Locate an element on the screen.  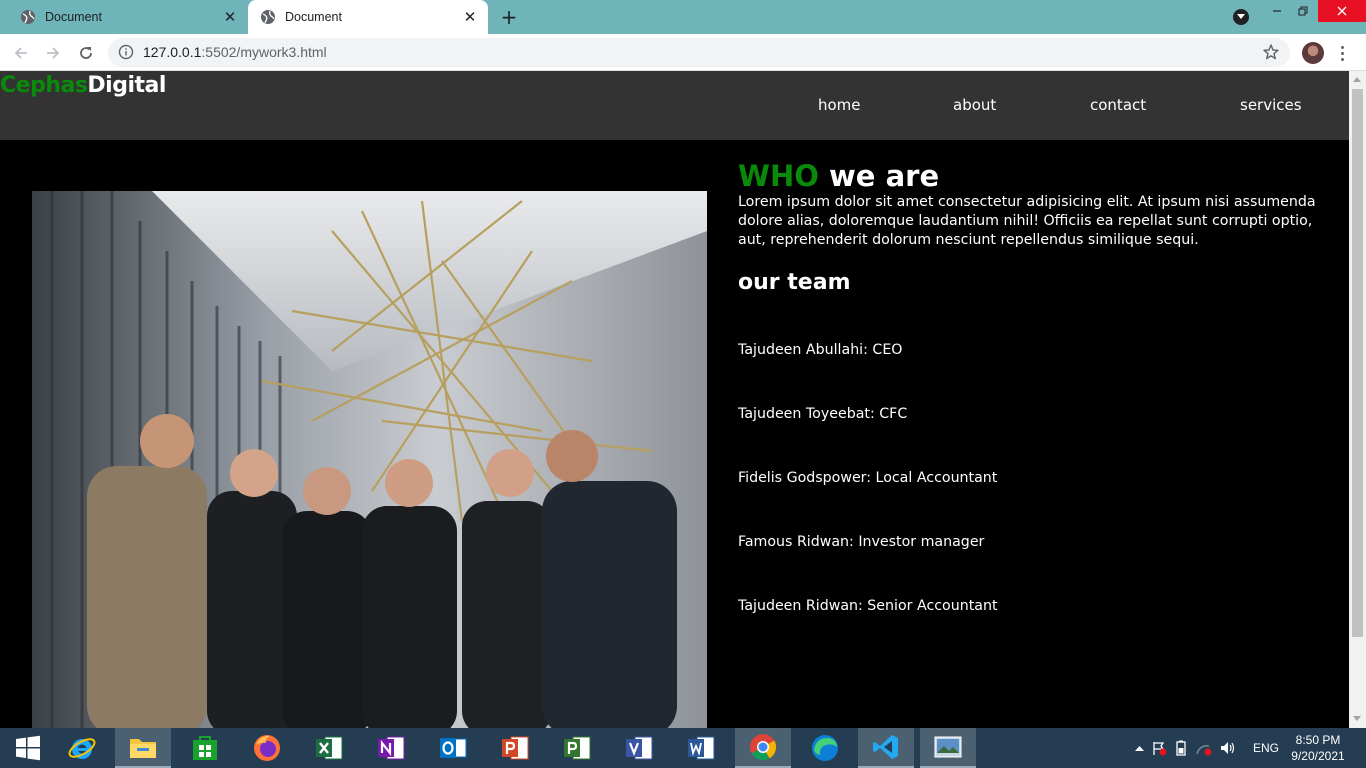
reload-button is located at coordinates (86, 53).